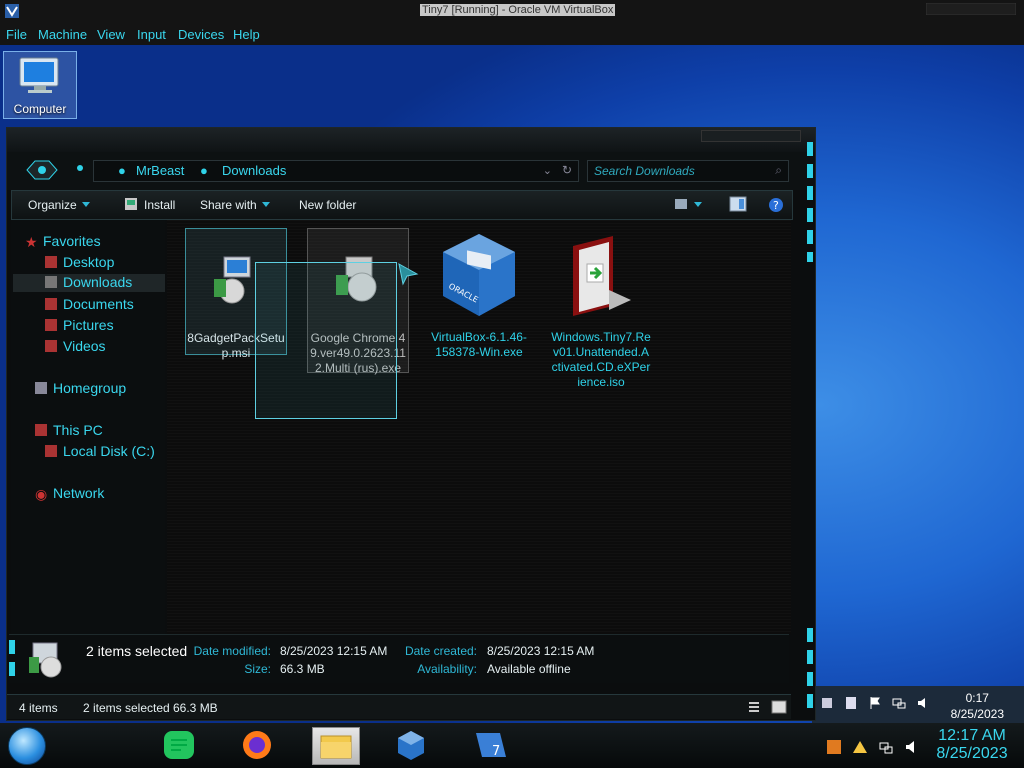 This screenshot has height=768, width=1024. What do you see at coordinates (541, 651) in the screenshot?
I see `date-created-value: 8/25/2023 12:15 AM` at bounding box center [541, 651].